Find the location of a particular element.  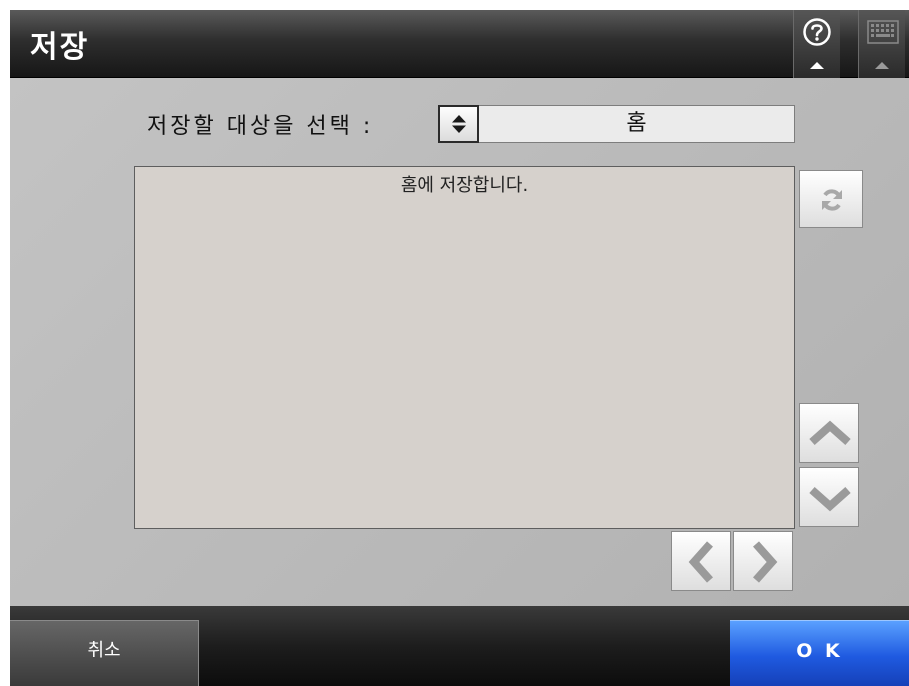

destination-label: 저장할 대상을 선택 : is located at coordinates (260, 126).